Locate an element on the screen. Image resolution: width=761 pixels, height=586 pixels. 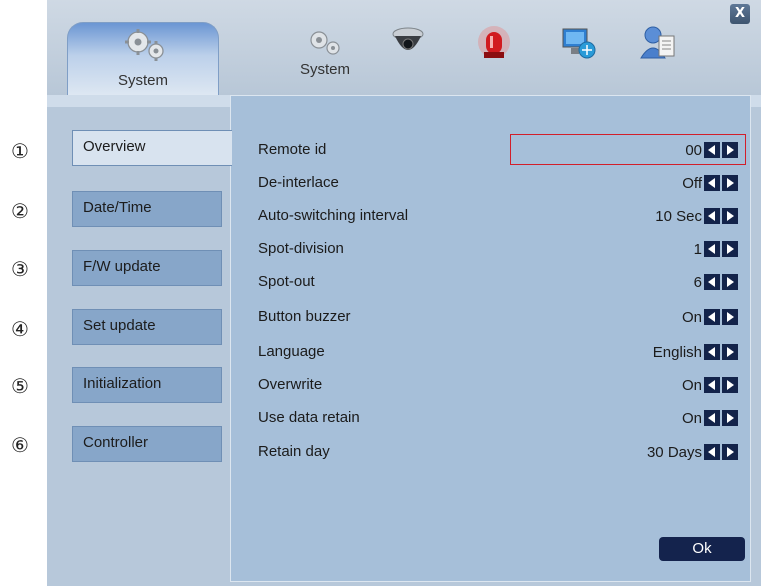
sidebar-item-fw-update: F/W update is located at coordinates (147, 268).